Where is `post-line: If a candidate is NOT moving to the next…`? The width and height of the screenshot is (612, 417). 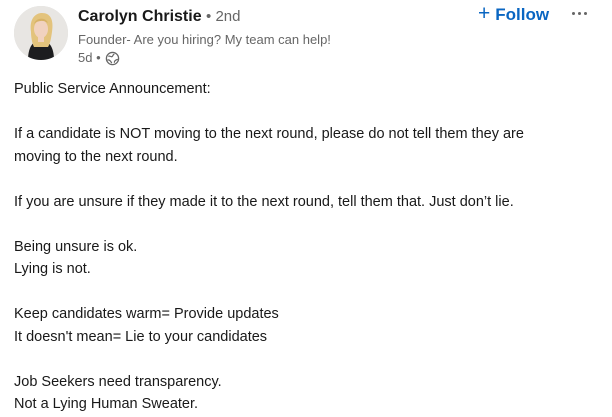 post-line: If a candidate is NOT moving to the next… is located at coordinates (269, 134).